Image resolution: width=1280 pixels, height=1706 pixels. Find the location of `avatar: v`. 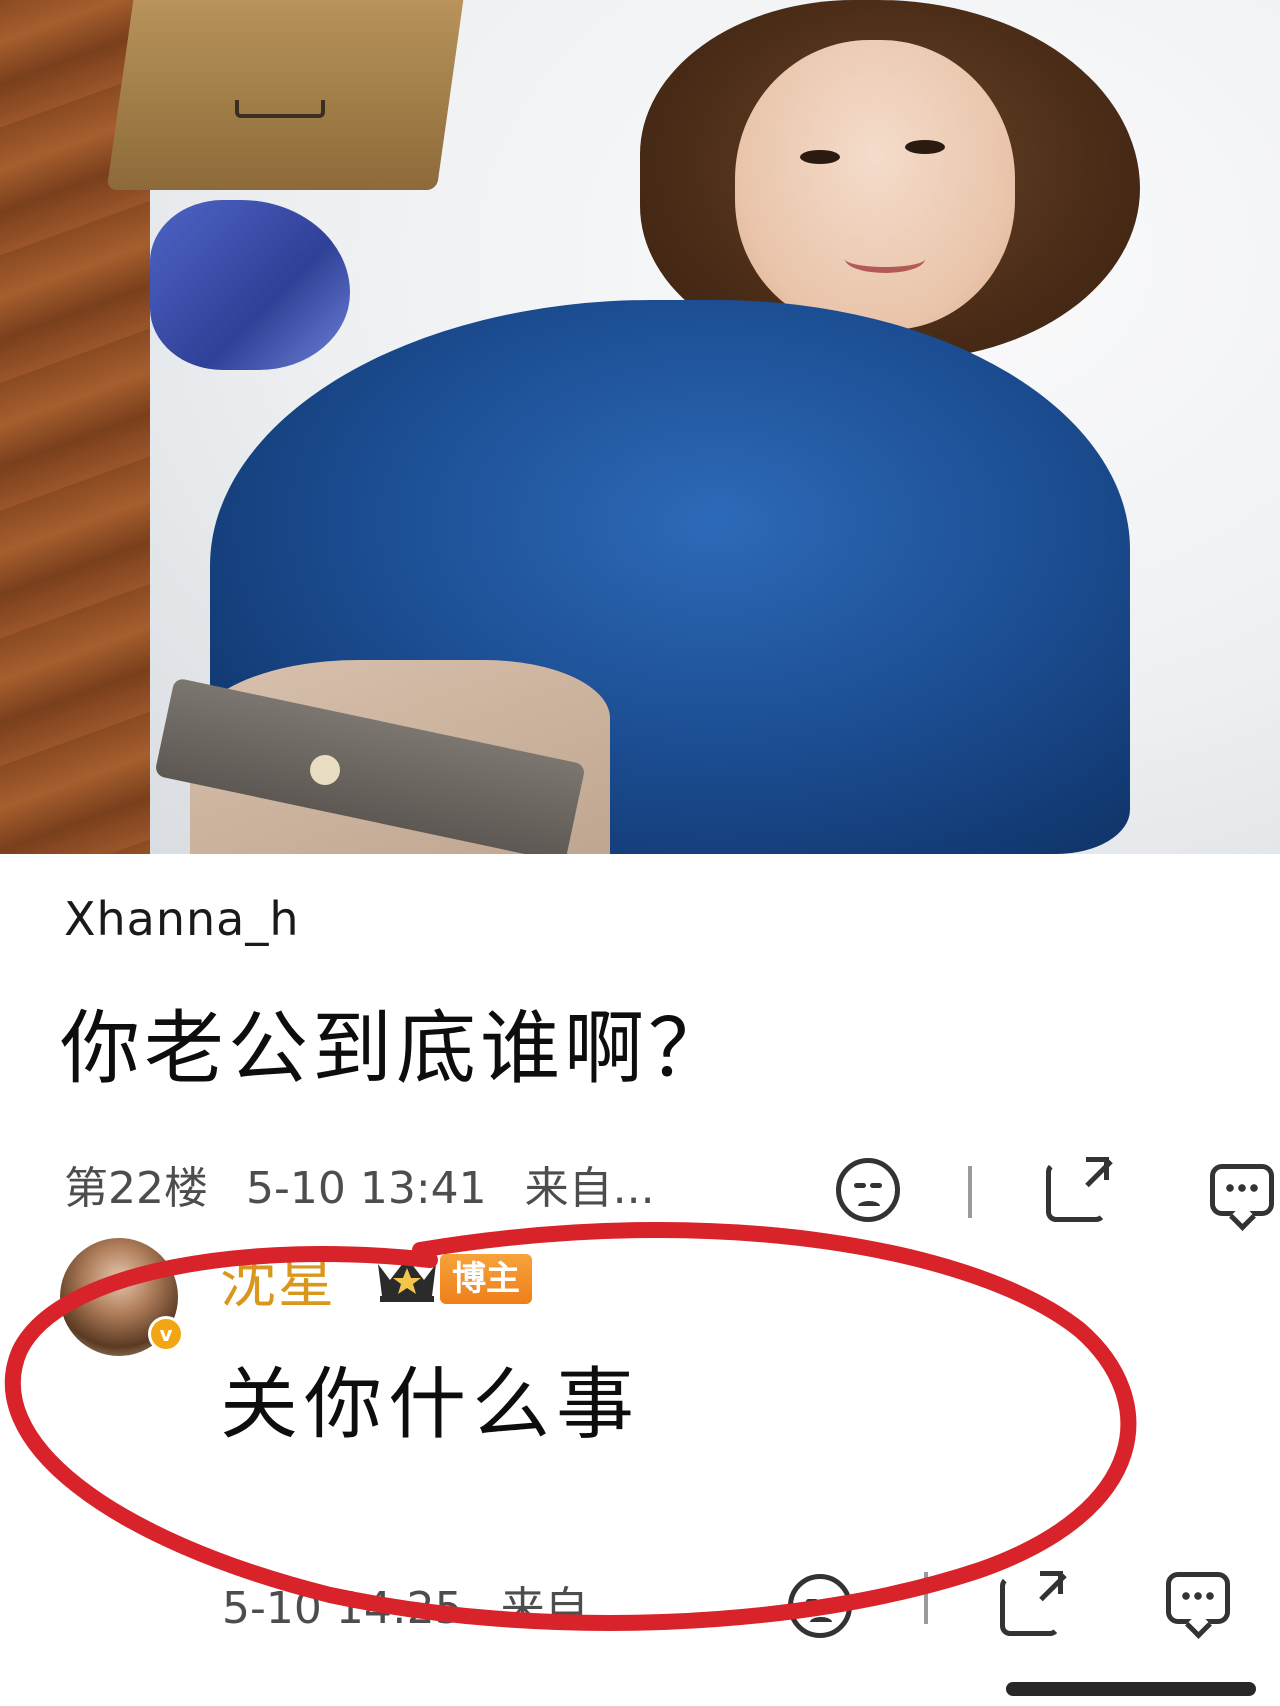

avatar: v is located at coordinates (122, 1297).